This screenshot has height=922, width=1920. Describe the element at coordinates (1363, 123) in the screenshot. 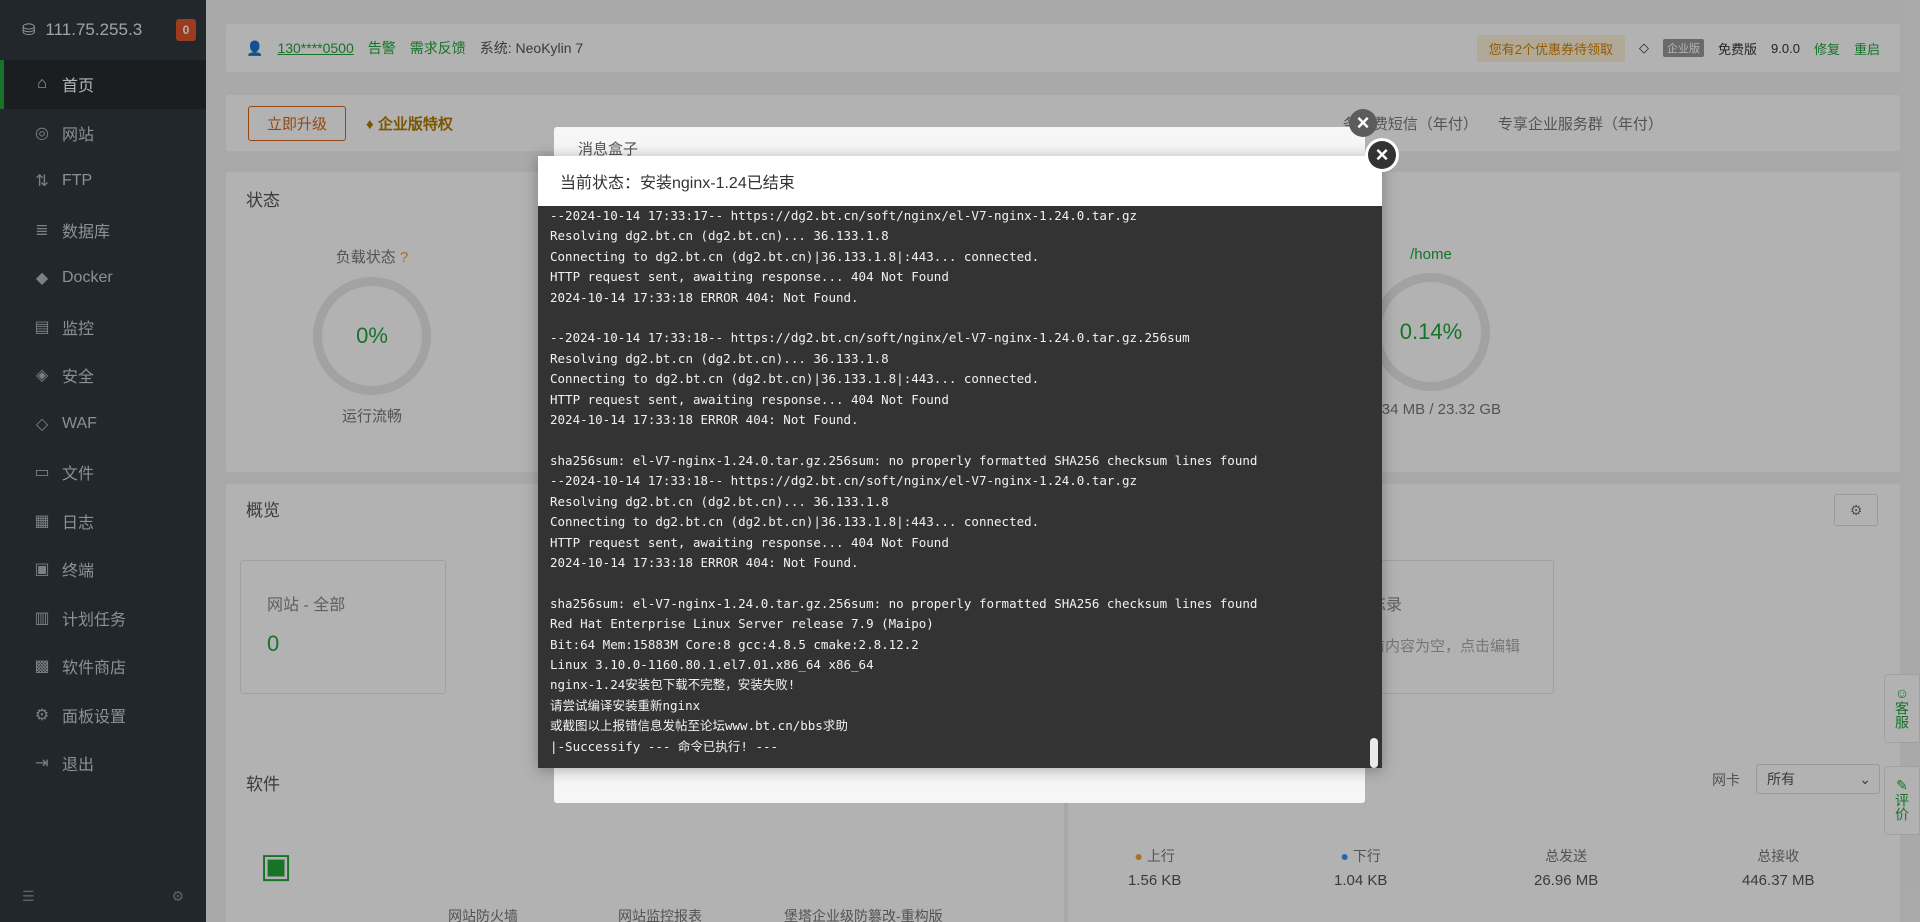

I see `message-box-close-icon: ×` at that location.